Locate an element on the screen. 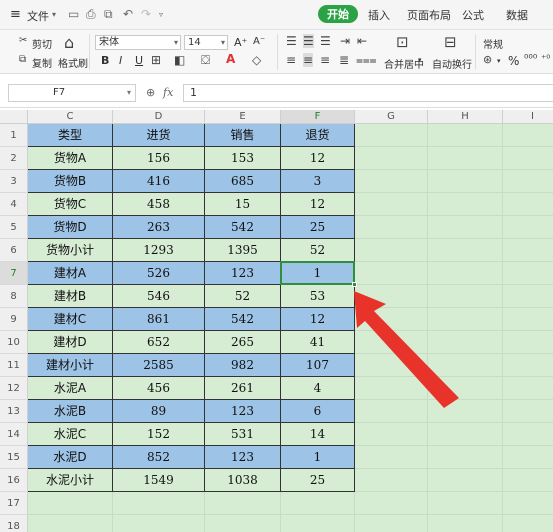  annotation-arrow is located at coordinates (406, 349).